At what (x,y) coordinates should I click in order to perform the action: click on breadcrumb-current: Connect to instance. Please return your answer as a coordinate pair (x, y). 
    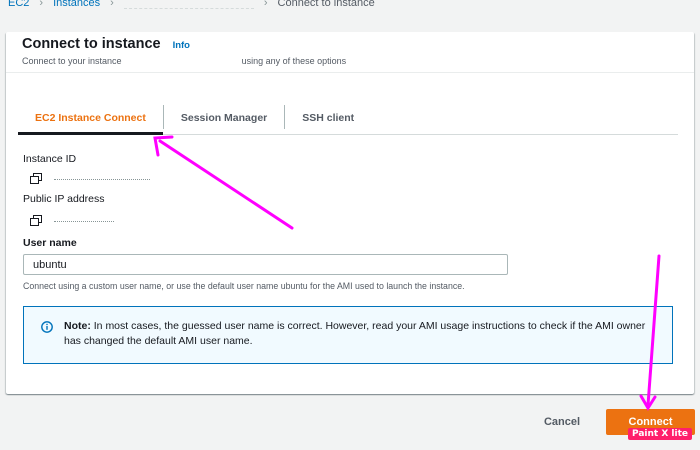
    Looking at the image, I should click on (326, 4).